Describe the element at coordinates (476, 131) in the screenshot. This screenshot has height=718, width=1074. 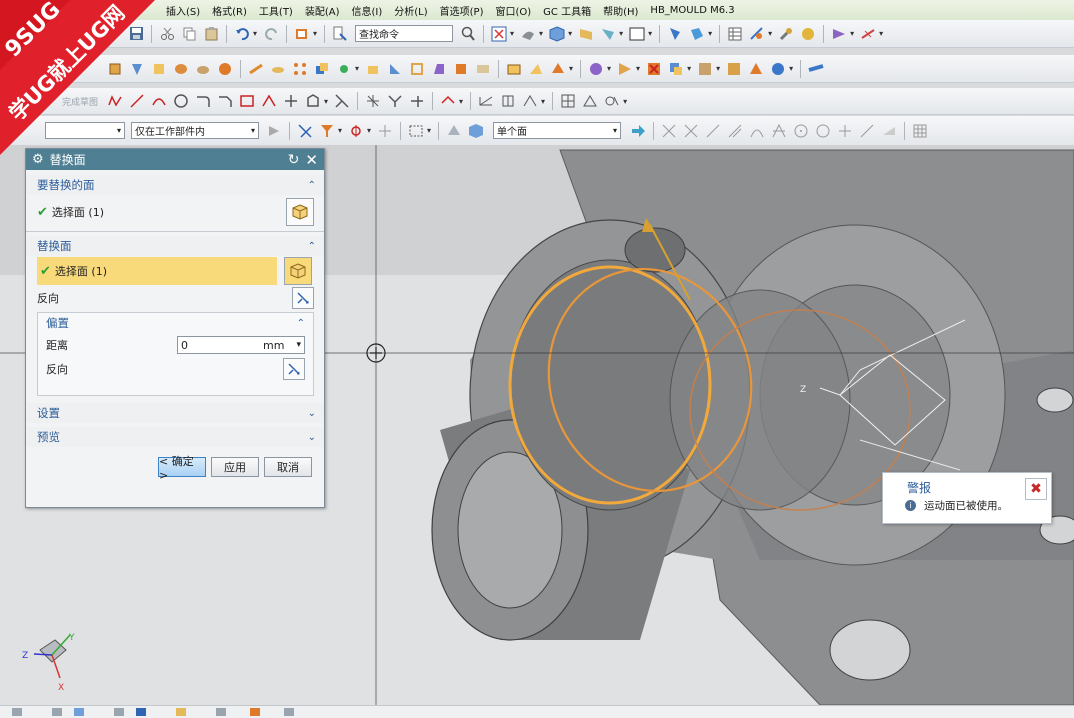
I see `face-select-icon` at that location.